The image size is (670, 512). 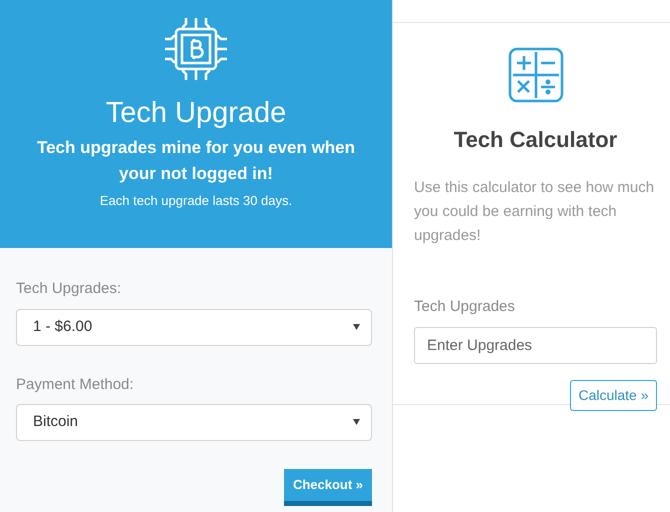 I want to click on field-label: Tech Upgrades:, so click(x=69, y=289).